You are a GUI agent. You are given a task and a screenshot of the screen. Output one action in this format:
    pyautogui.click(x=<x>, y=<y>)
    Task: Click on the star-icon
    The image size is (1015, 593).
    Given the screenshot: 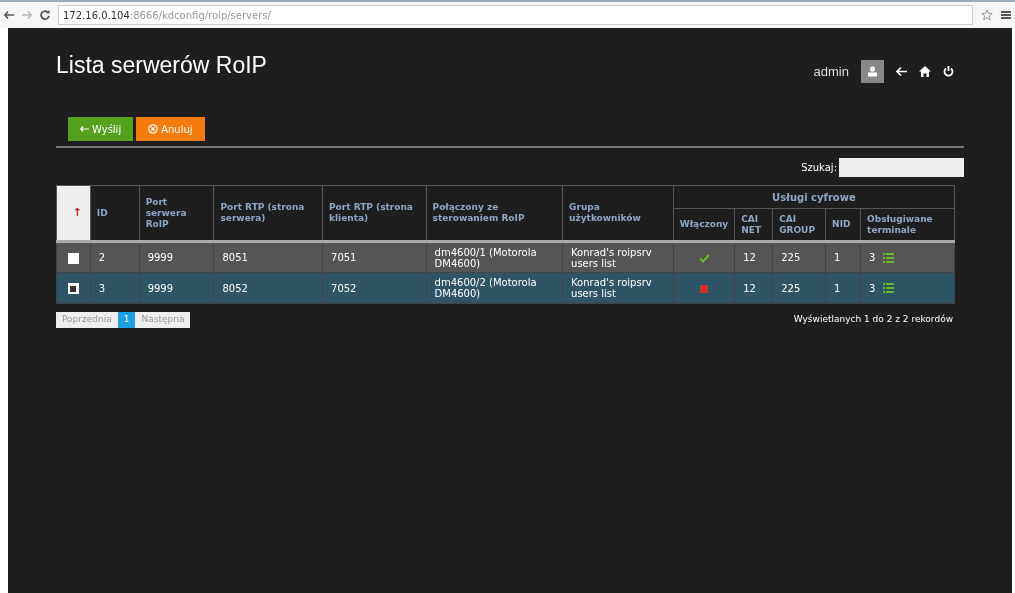 What is the action you would take?
    pyautogui.click(x=987, y=15)
    